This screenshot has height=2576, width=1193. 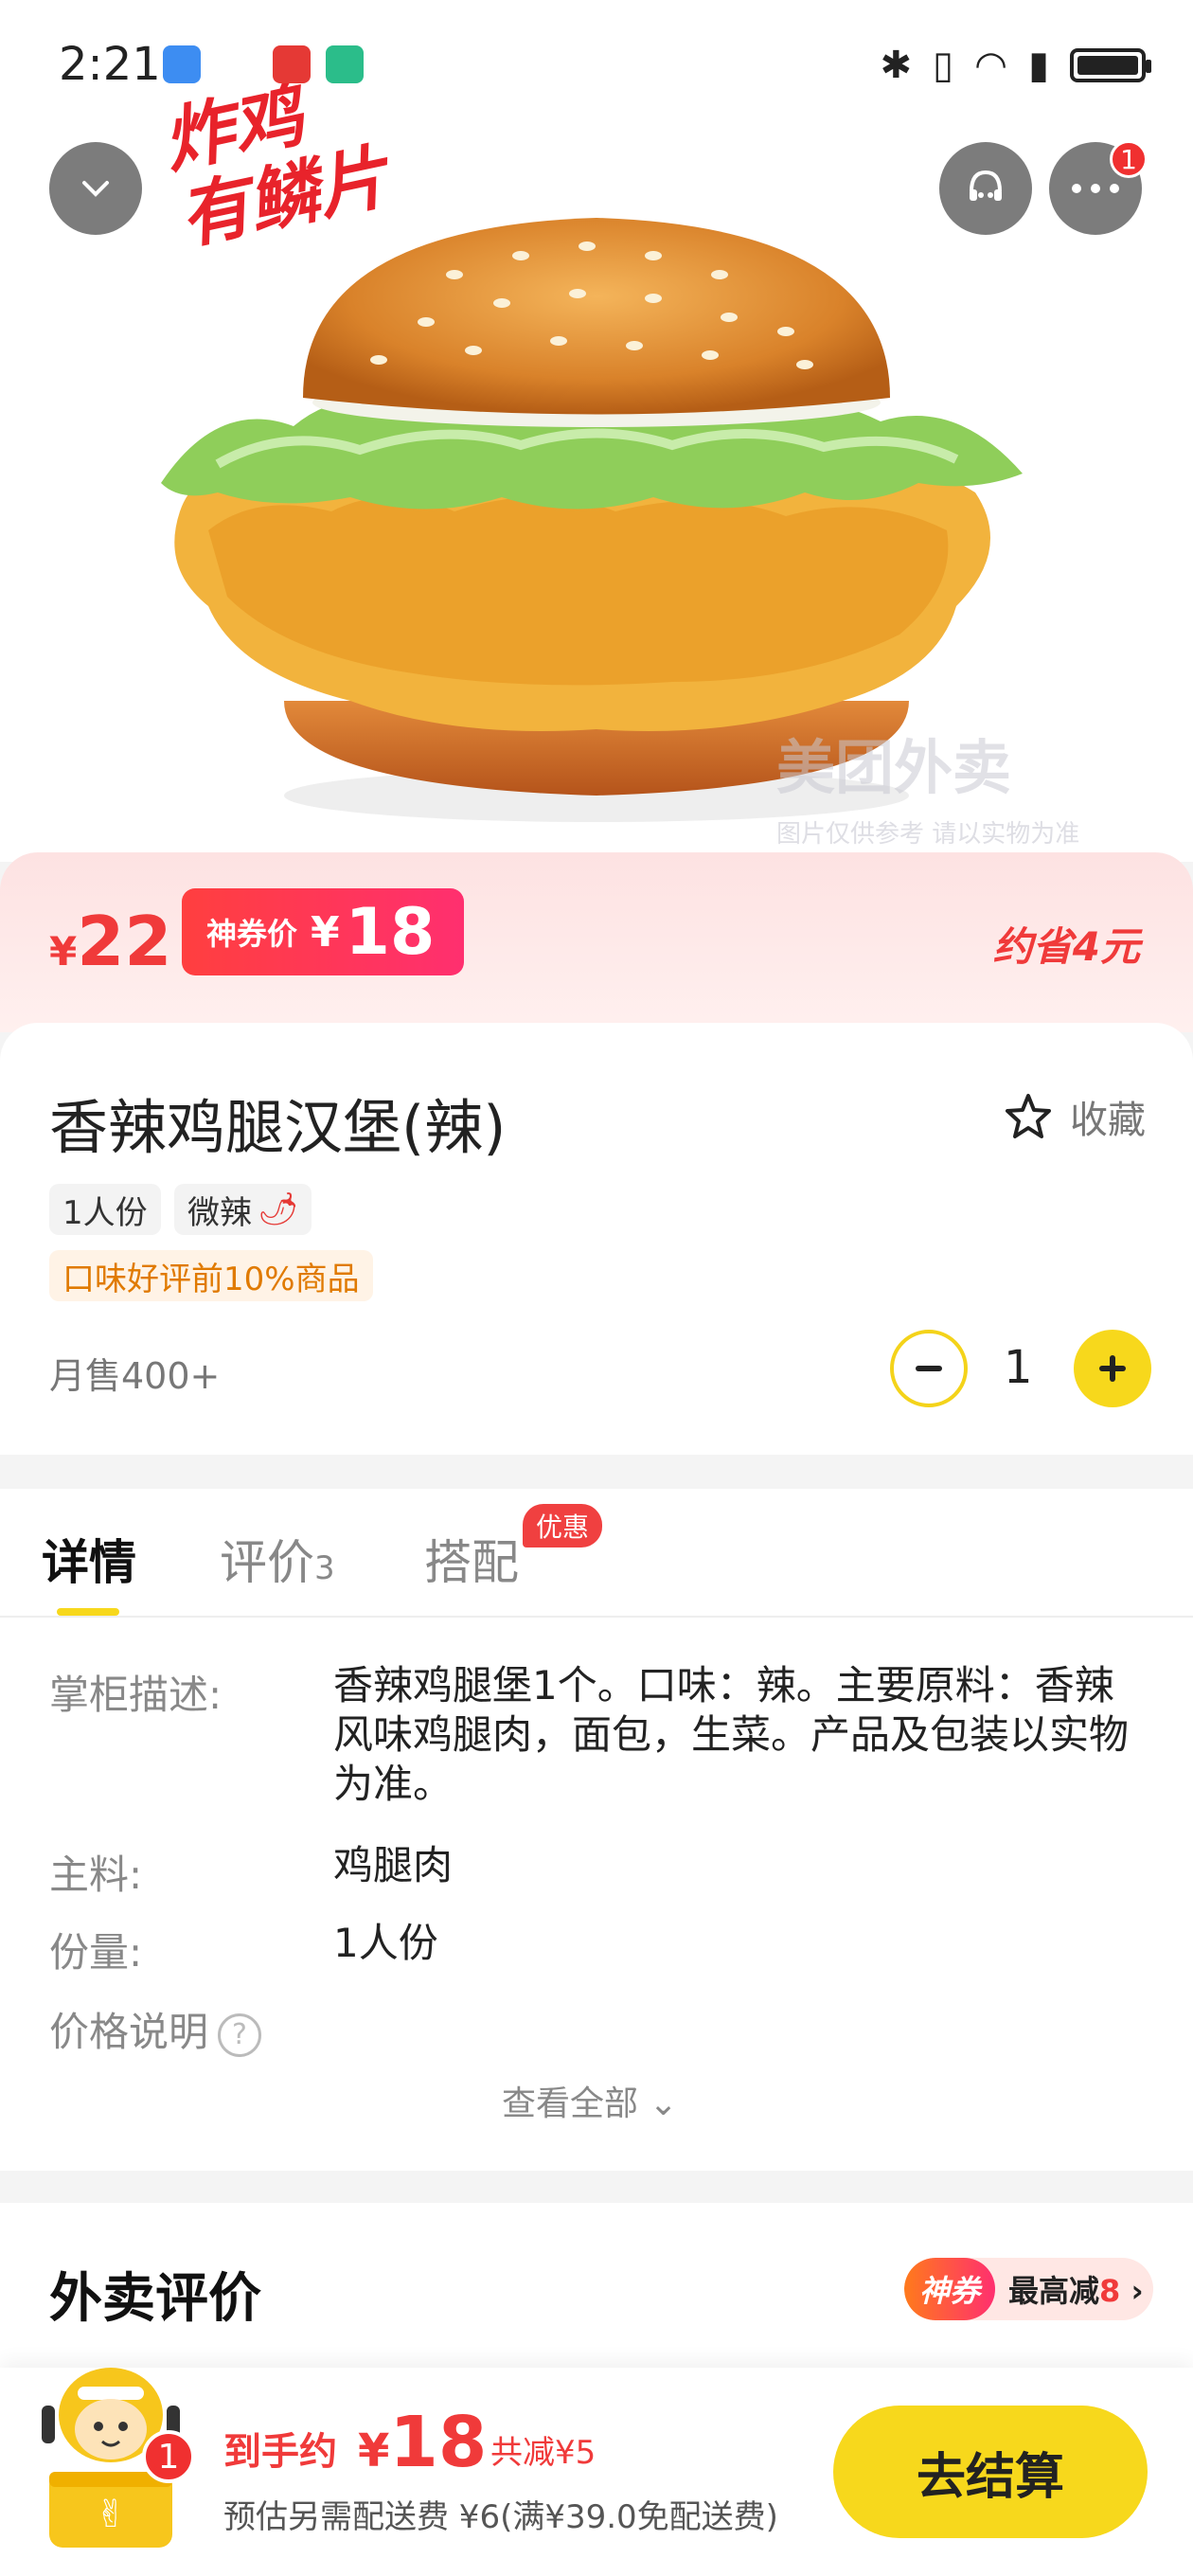 I want to click on plus-icon, so click(x=1112, y=1368).